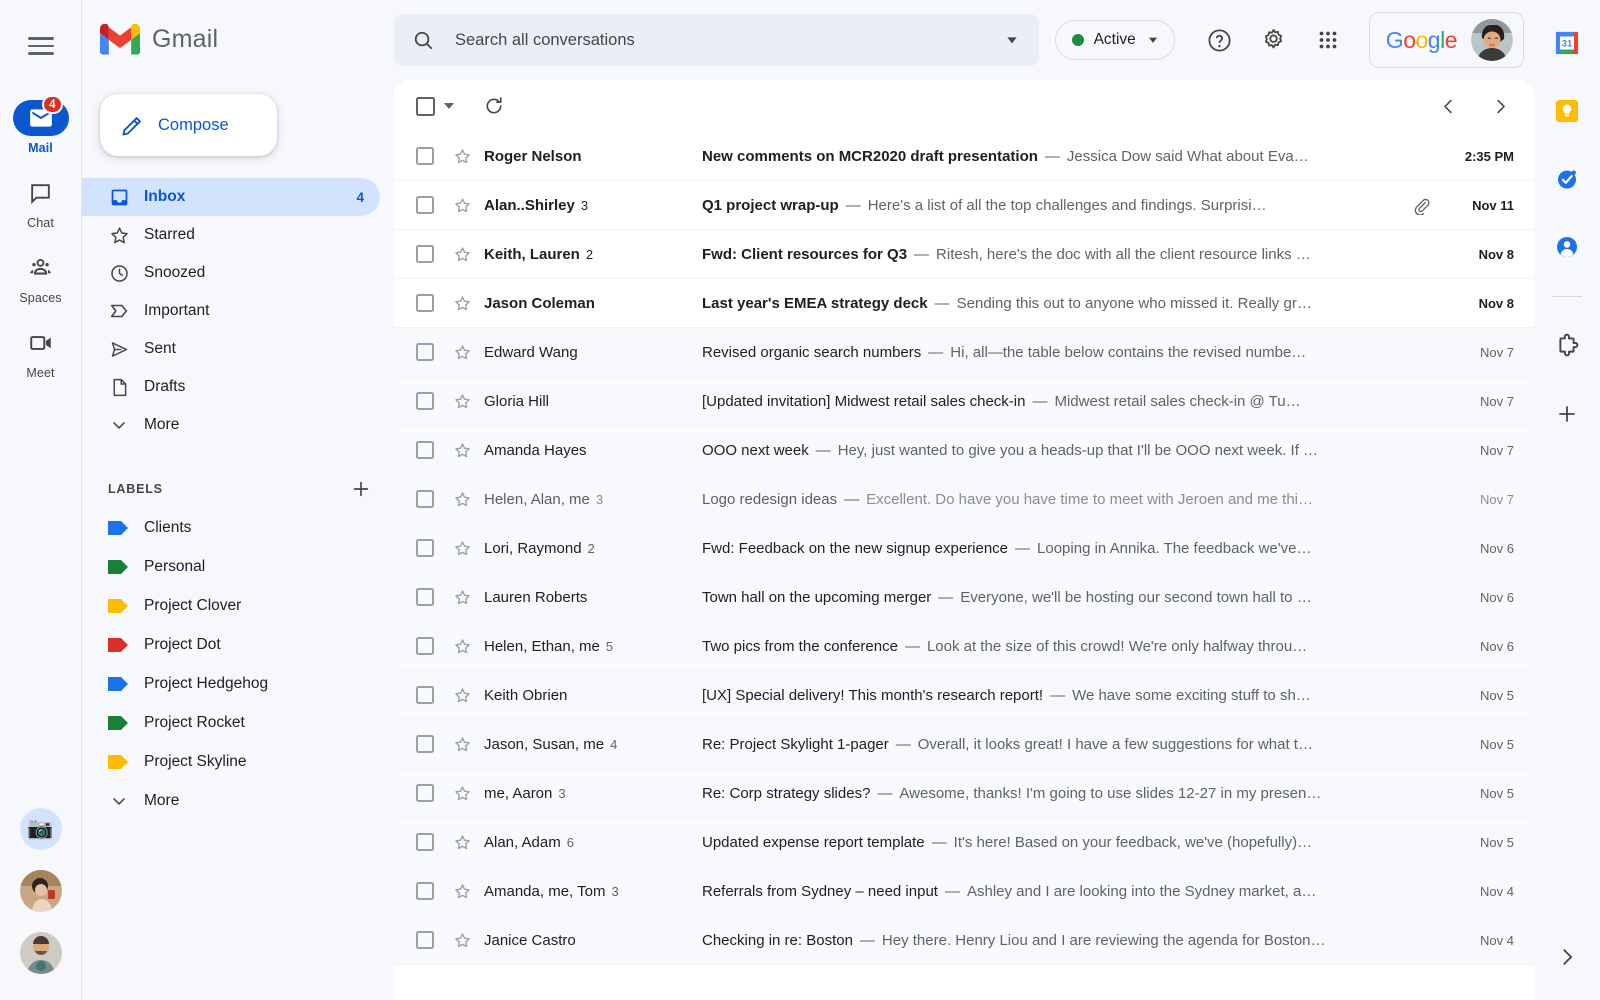  What do you see at coordinates (1492, 40) in the screenshot?
I see `account-avatar` at bounding box center [1492, 40].